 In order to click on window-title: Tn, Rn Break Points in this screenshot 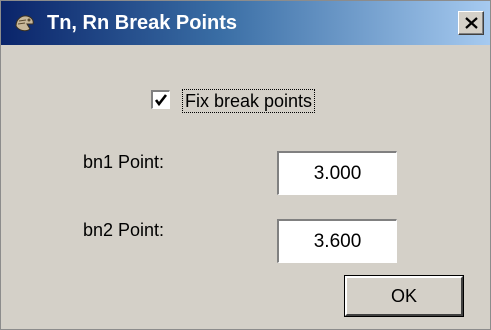, I will do `click(142, 23)`.